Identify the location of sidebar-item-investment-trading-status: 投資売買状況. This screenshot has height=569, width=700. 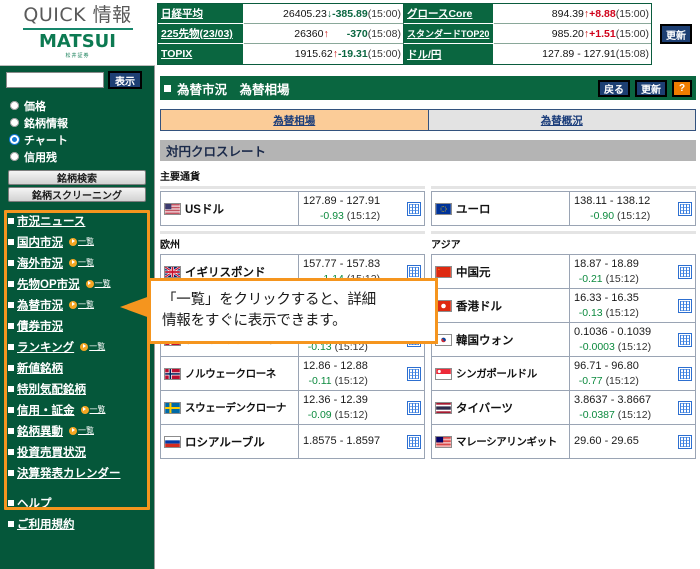
(81, 451).